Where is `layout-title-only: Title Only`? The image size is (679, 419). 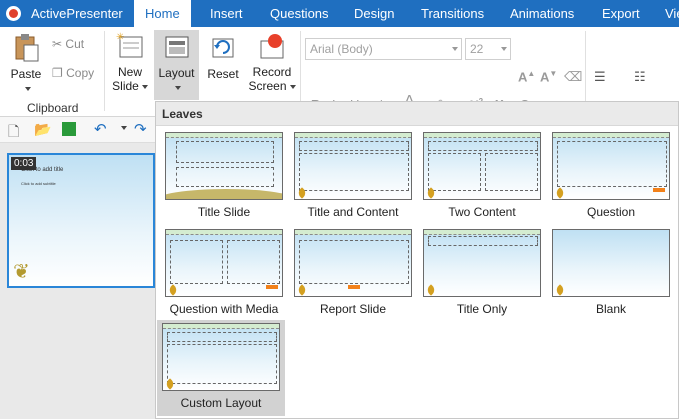 layout-title-only: Title Only is located at coordinates (482, 274).